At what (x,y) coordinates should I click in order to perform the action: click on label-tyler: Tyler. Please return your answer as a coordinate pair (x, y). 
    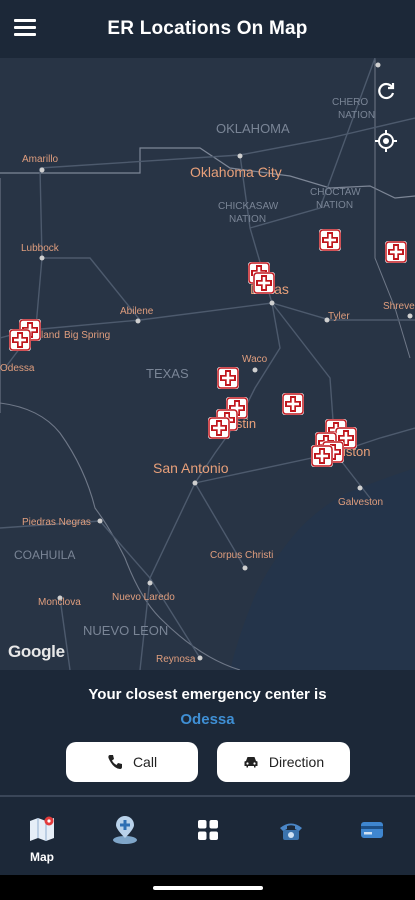
    Looking at the image, I should click on (339, 316).